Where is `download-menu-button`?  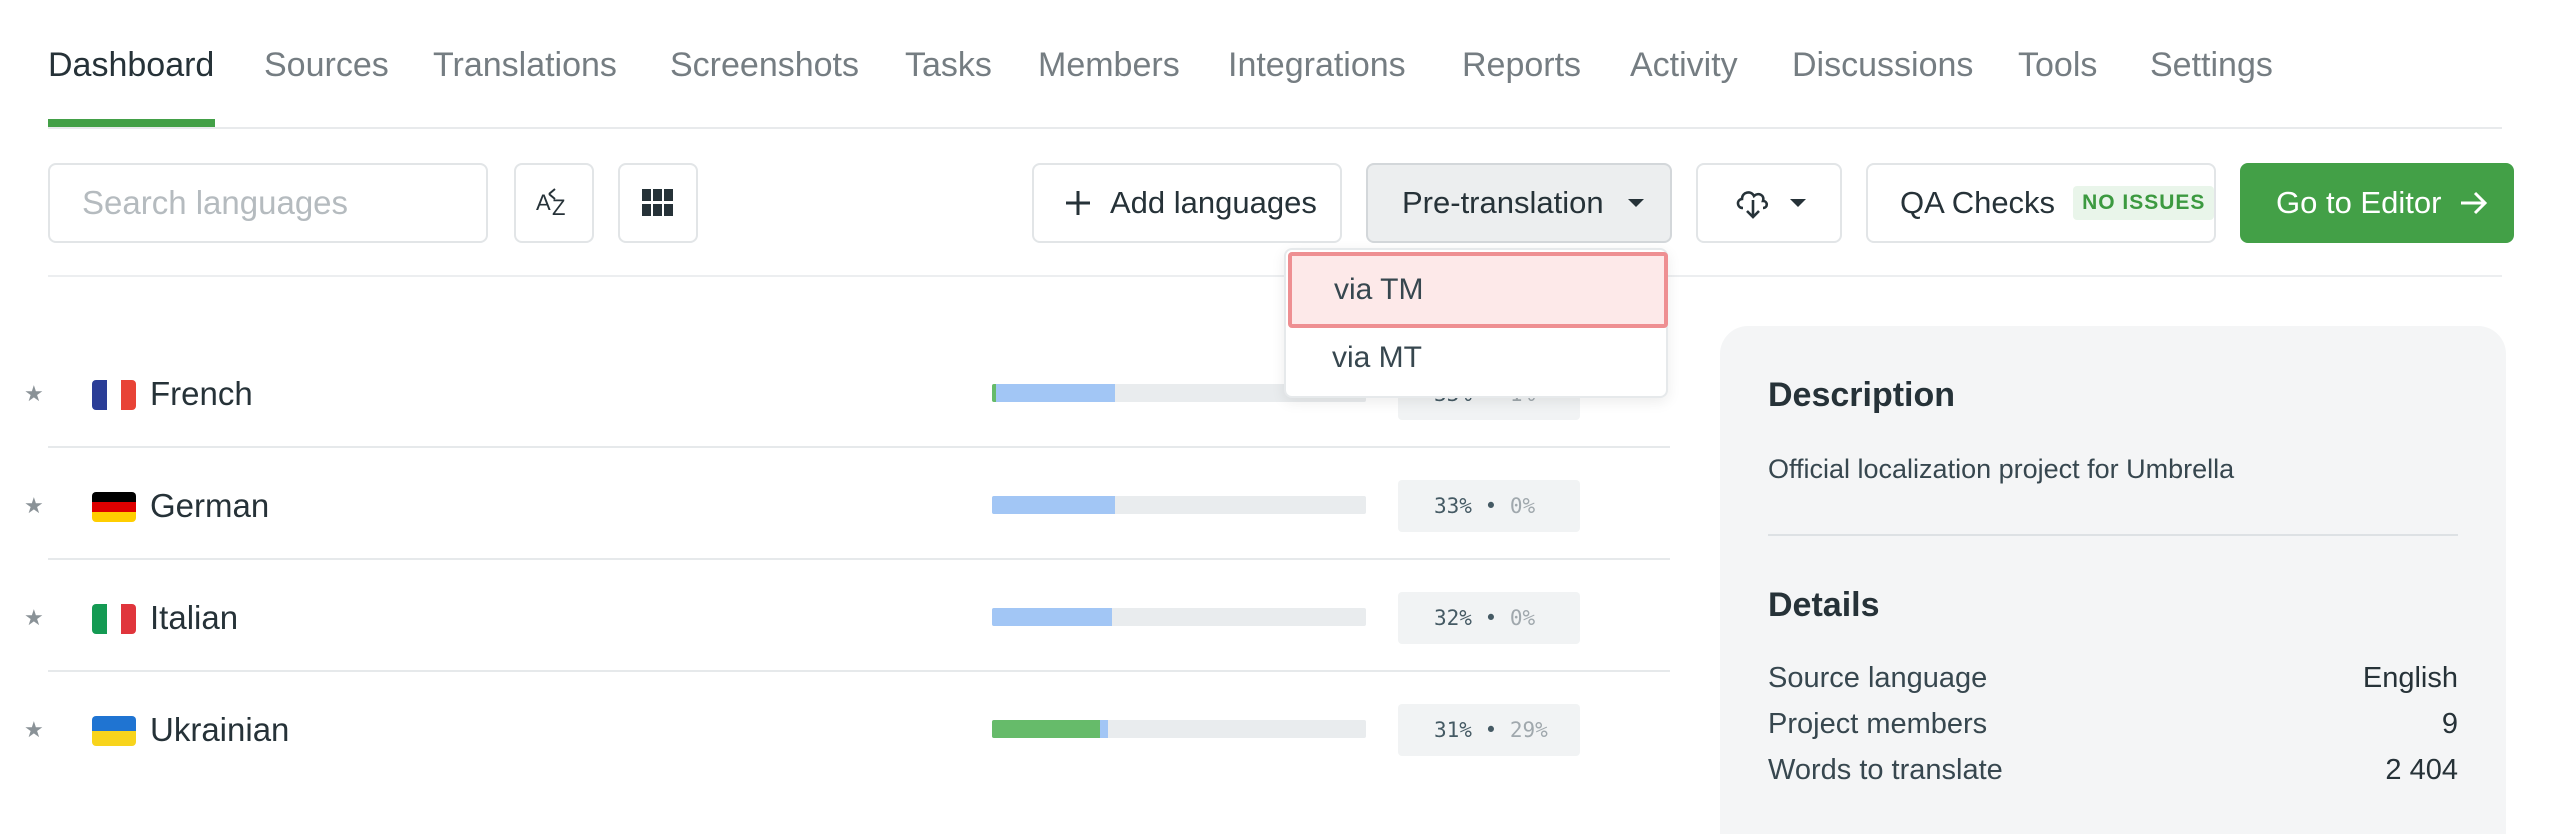
download-menu-button is located at coordinates (1769, 203).